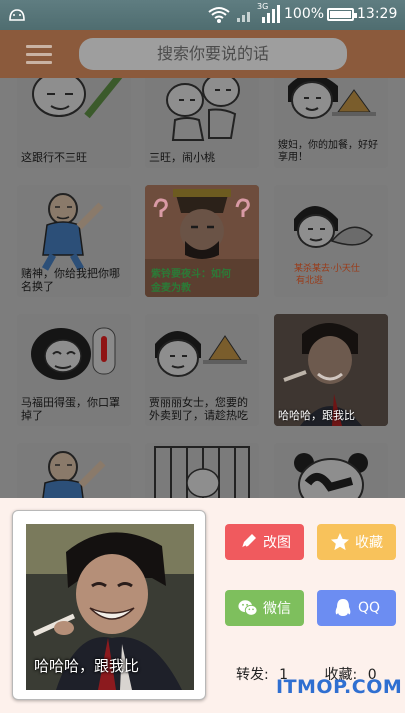  I want to click on meme-caption: 哈哈哈，跟我比, so click(316, 415).